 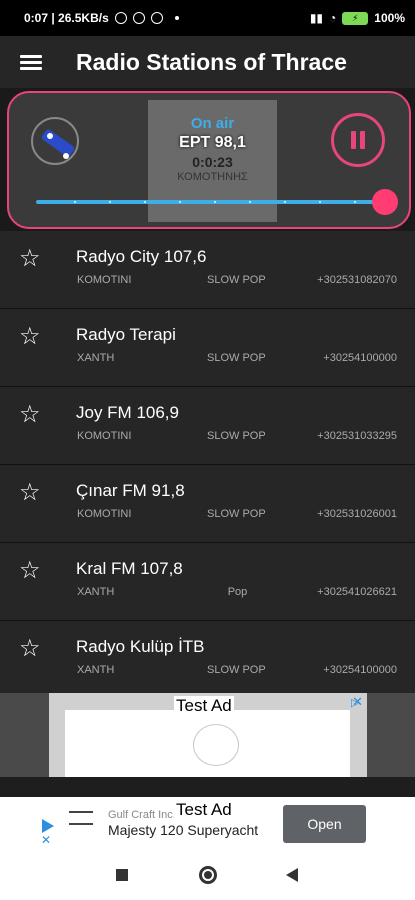 What do you see at coordinates (207, 787) in the screenshot?
I see `ad-spacer` at bounding box center [207, 787].